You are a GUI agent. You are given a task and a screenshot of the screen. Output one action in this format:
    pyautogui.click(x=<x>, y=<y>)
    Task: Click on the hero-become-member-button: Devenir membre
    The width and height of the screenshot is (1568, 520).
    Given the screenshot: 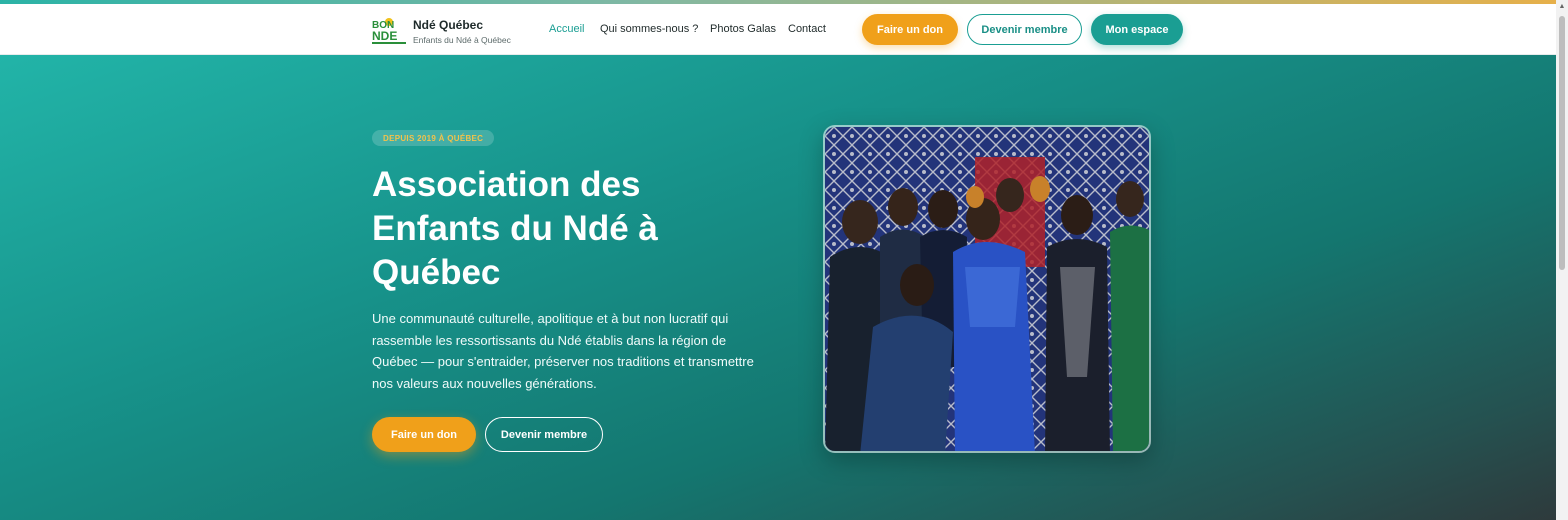 What is the action you would take?
    pyautogui.click(x=544, y=434)
    